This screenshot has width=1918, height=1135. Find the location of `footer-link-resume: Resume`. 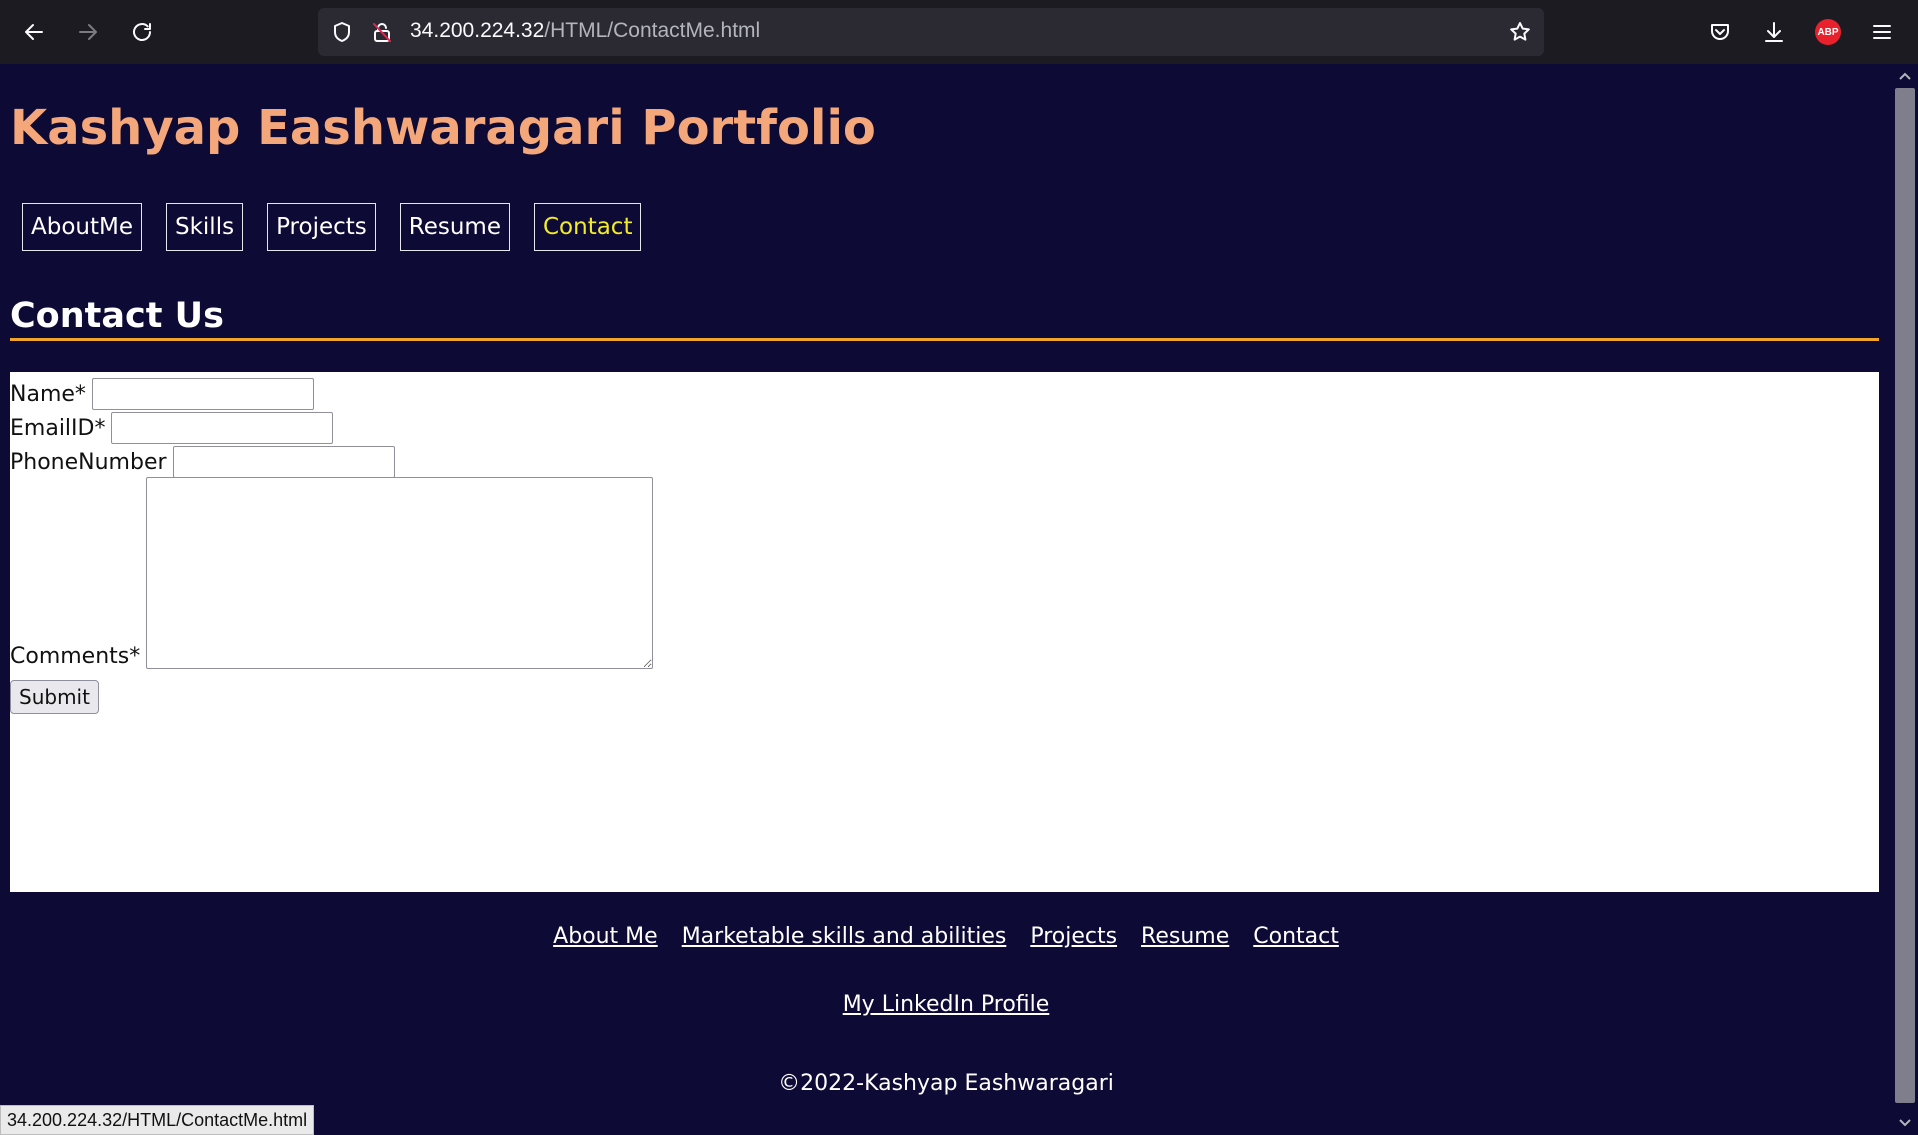

footer-link-resume: Resume is located at coordinates (1185, 936).